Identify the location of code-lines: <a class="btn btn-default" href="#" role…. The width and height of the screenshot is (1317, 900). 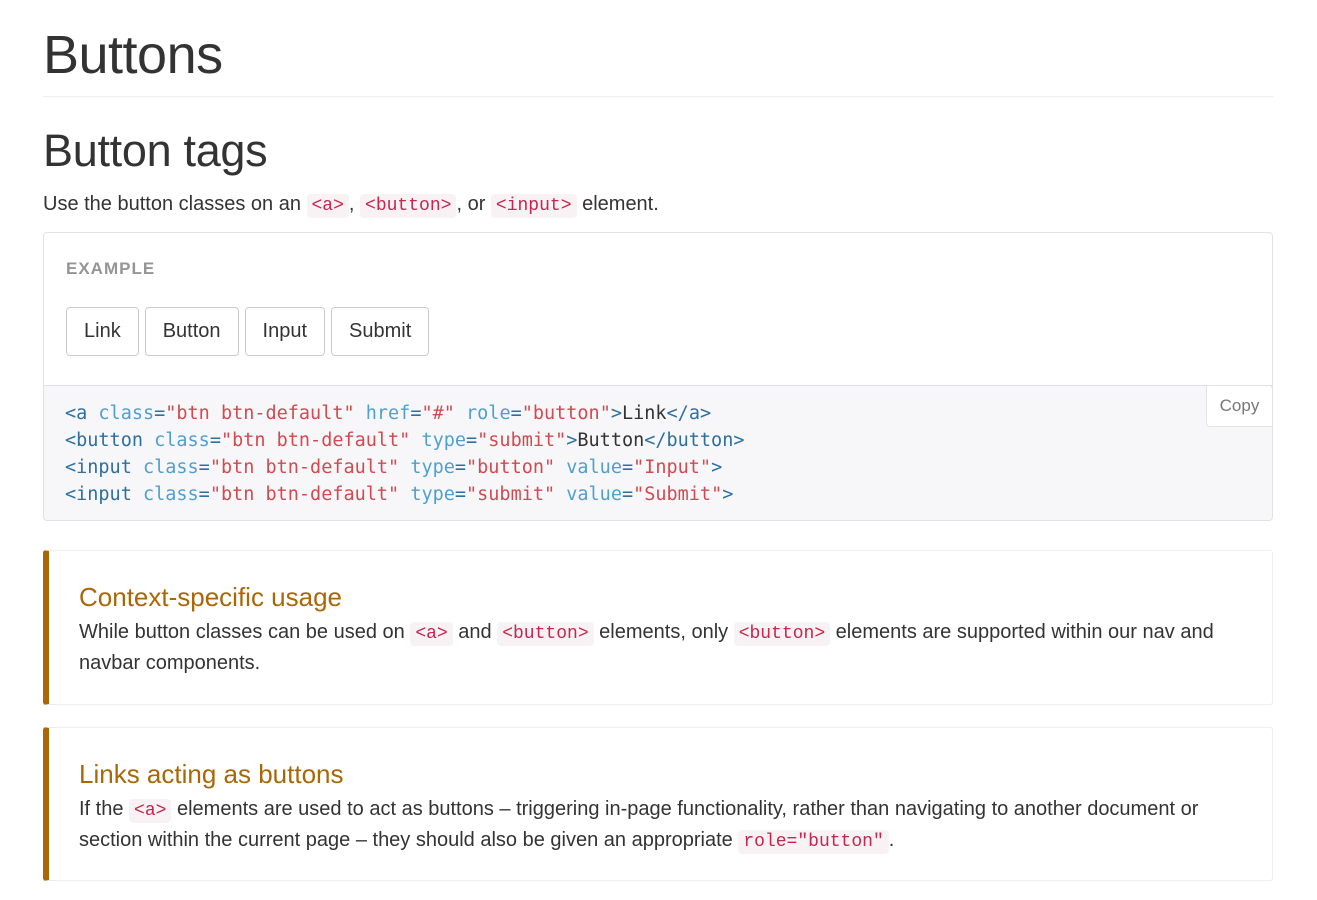
(404, 454).